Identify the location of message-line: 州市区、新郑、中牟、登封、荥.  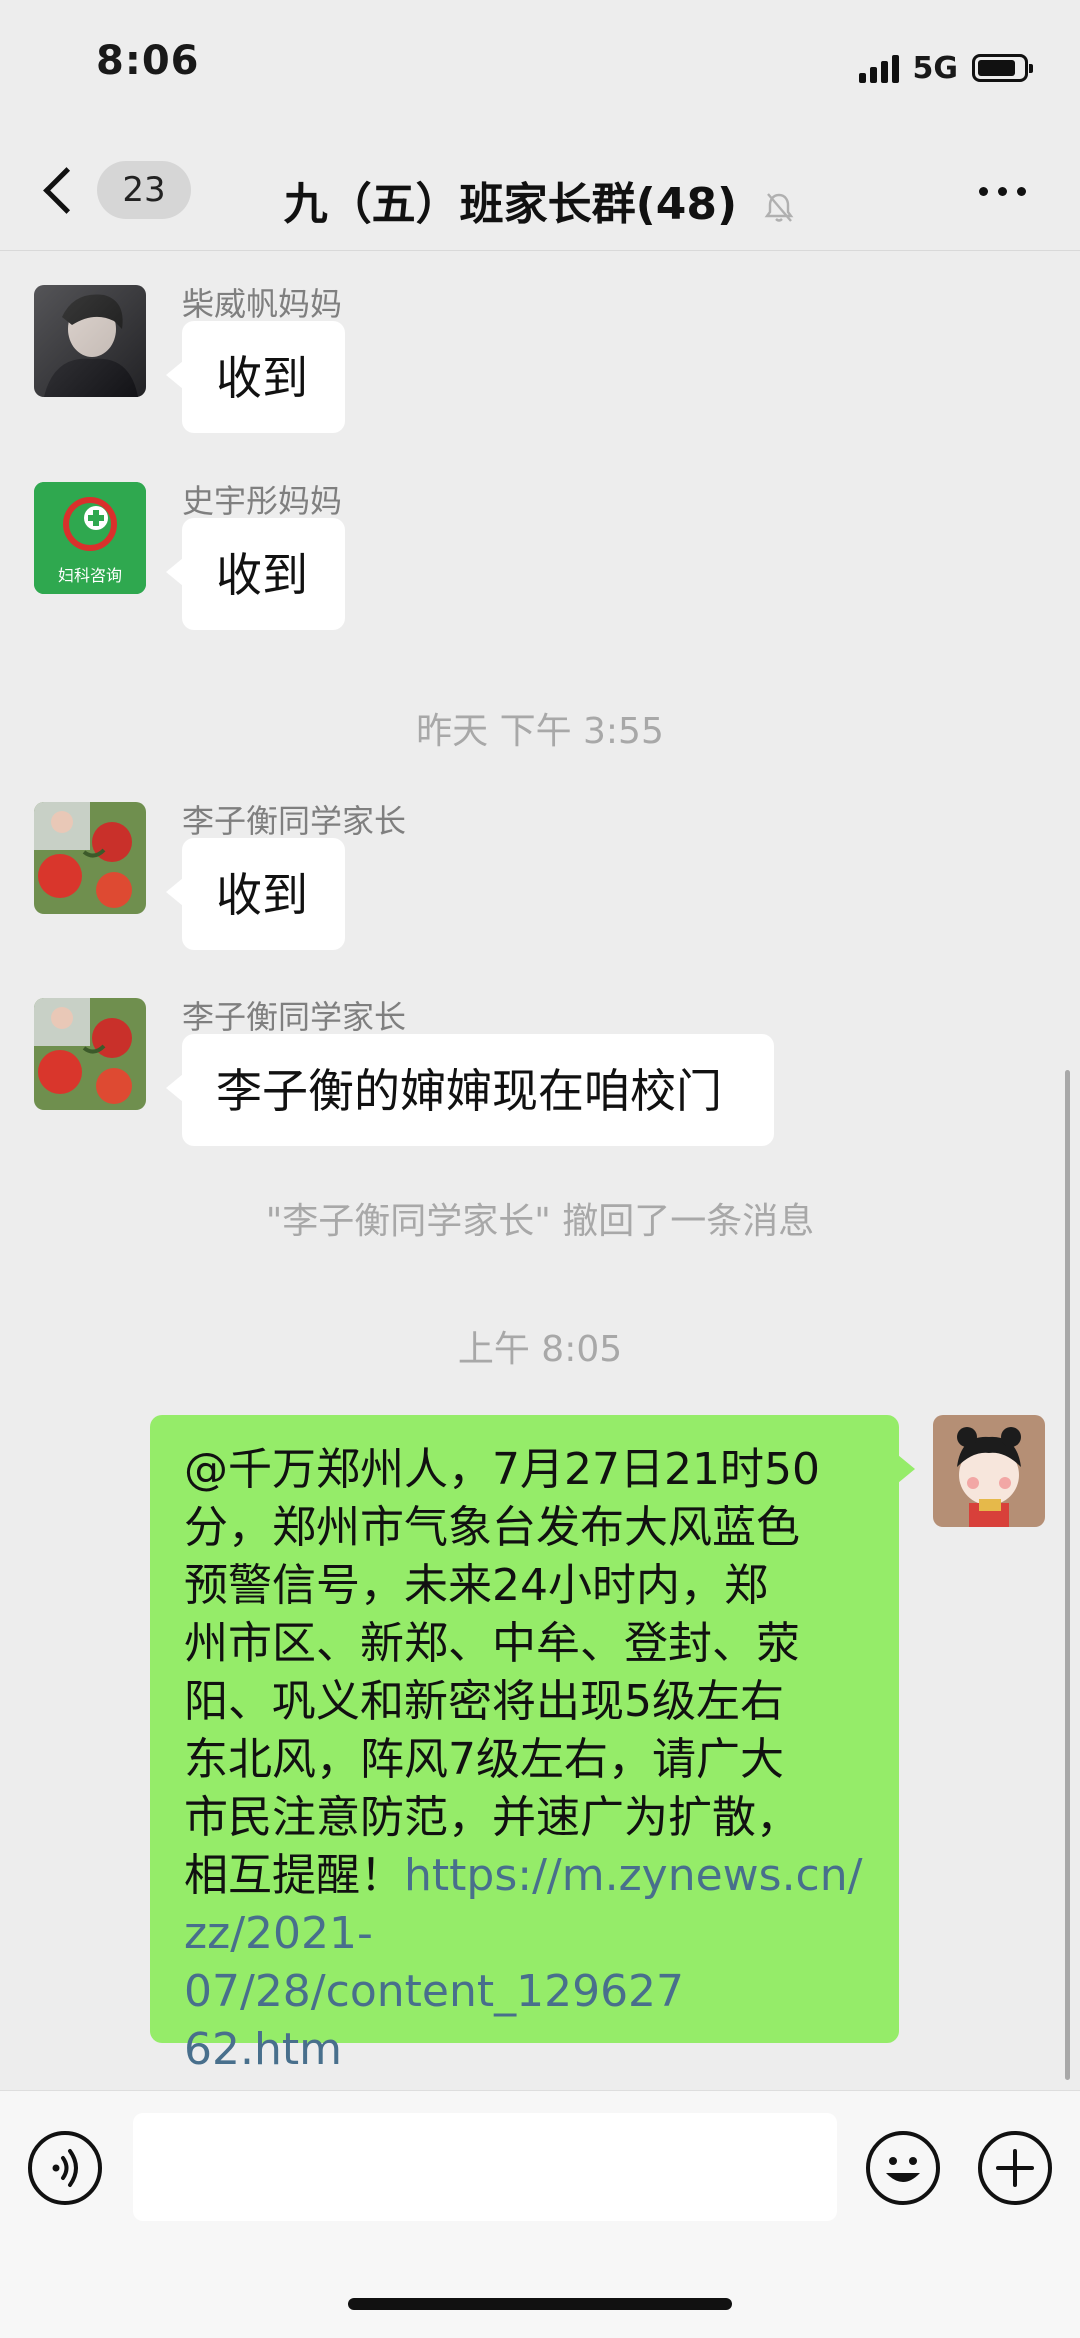
(492, 1643).